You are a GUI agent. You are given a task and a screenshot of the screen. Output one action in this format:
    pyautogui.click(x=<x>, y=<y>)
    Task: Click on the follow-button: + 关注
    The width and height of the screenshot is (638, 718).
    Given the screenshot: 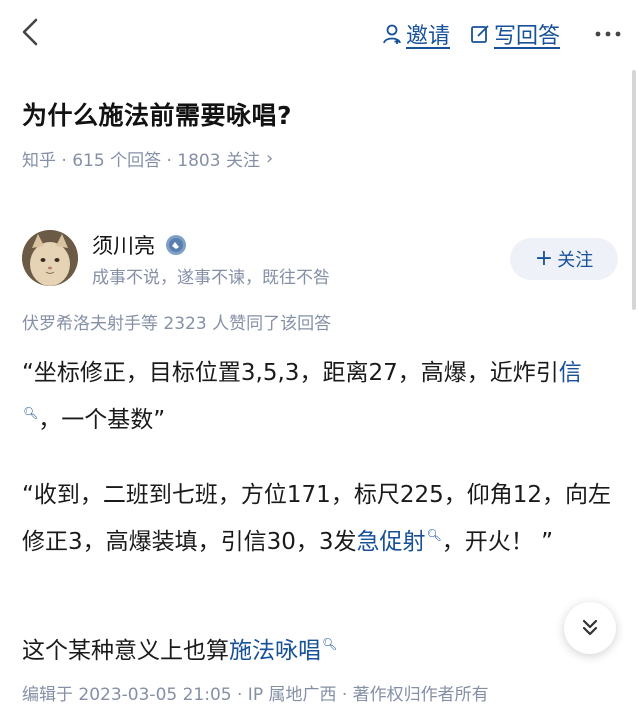 What is the action you would take?
    pyautogui.click(x=564, y=259)
    